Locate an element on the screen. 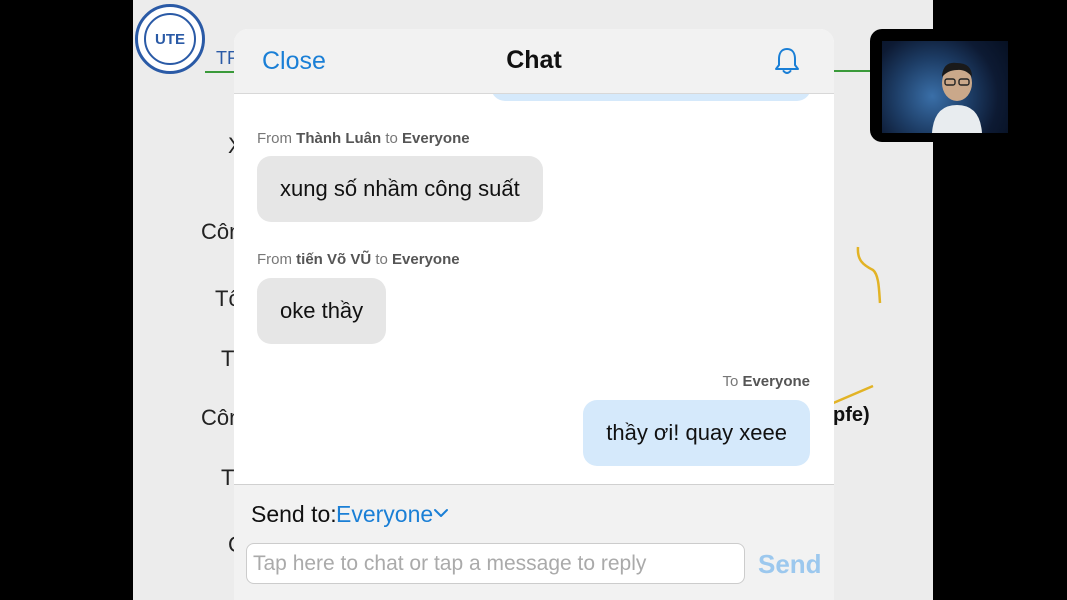  bell-icon is located at coordinates (787, 61).